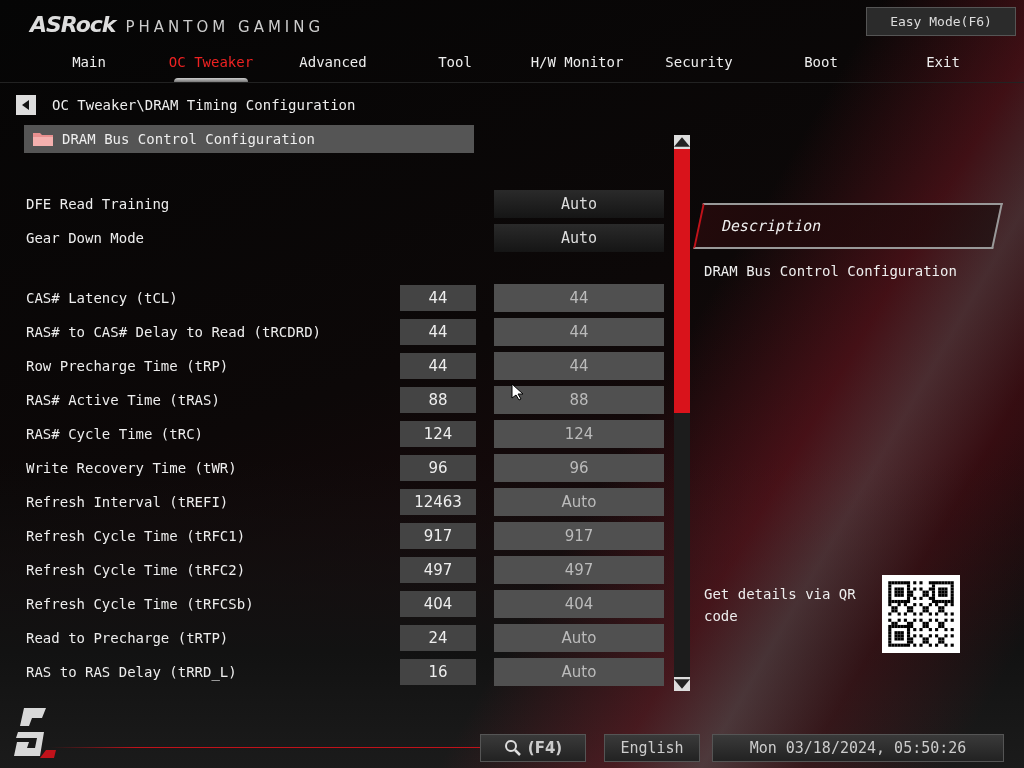 The image size is (1024, 768). What do you see at coordinates (131, 468) in the screenshot?
I see `setting-label: Write Recovery Time (tWR)` at bounding box center [131, 468].